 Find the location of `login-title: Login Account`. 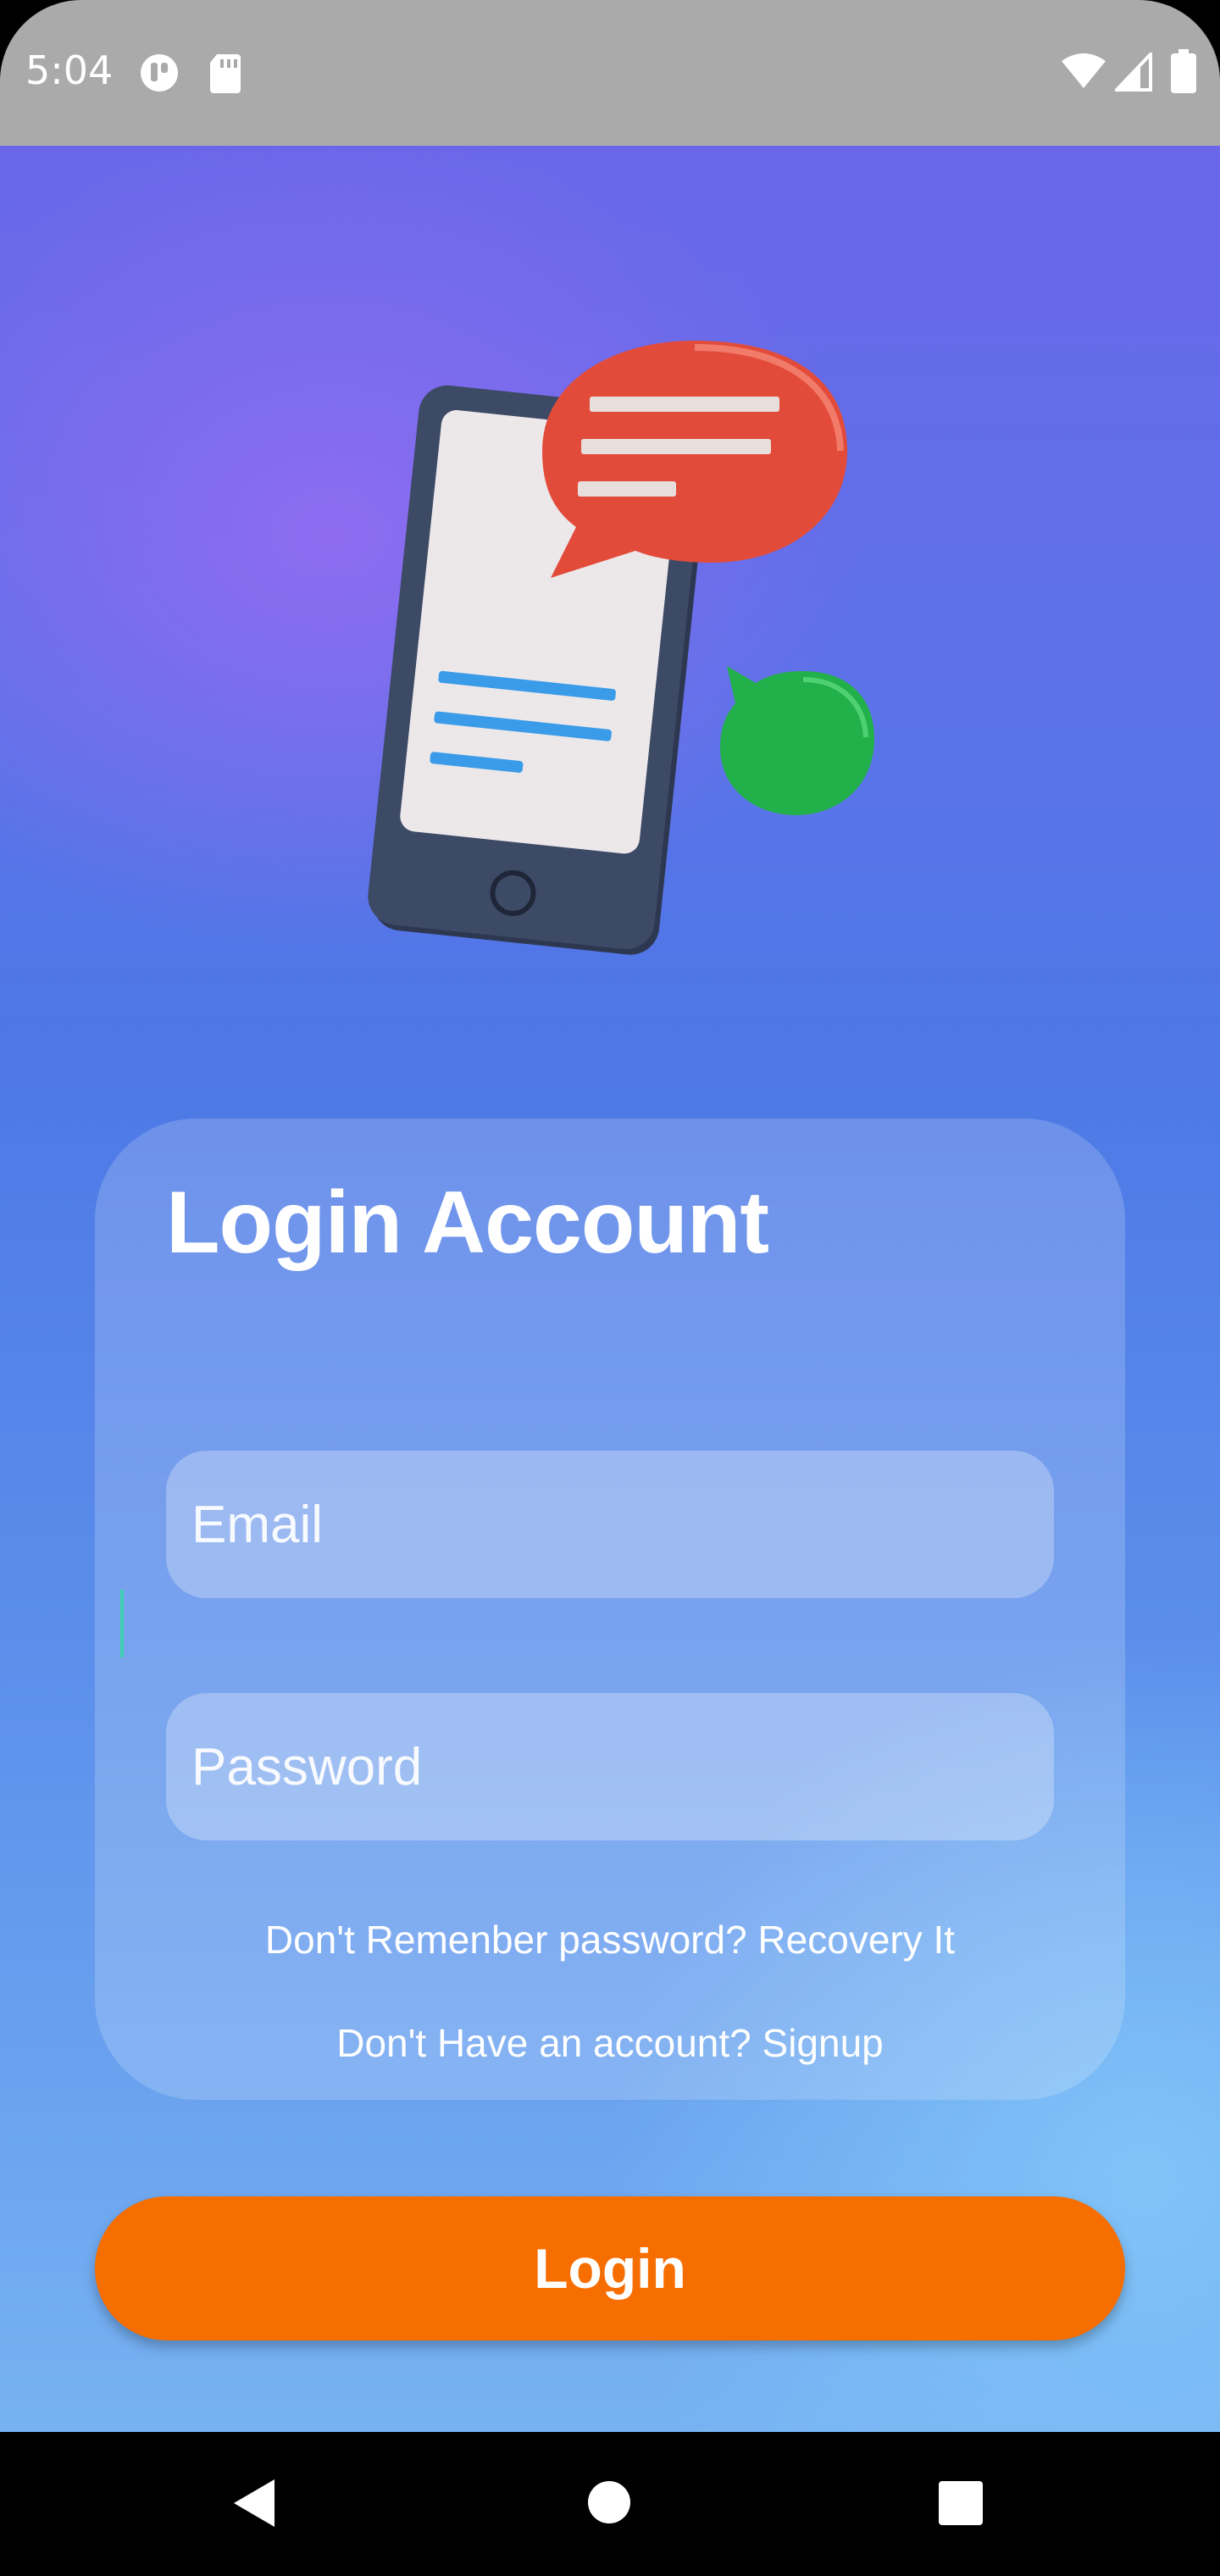

login-title: Login Account is located at coordinates (467, 1223).